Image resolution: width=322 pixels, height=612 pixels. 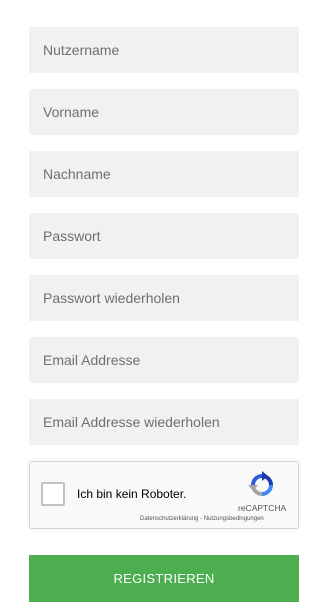 What do you see at coordinates (164, 422) in the screenshot?
I see `email-repeat-input` at bounding box center [164, 422].